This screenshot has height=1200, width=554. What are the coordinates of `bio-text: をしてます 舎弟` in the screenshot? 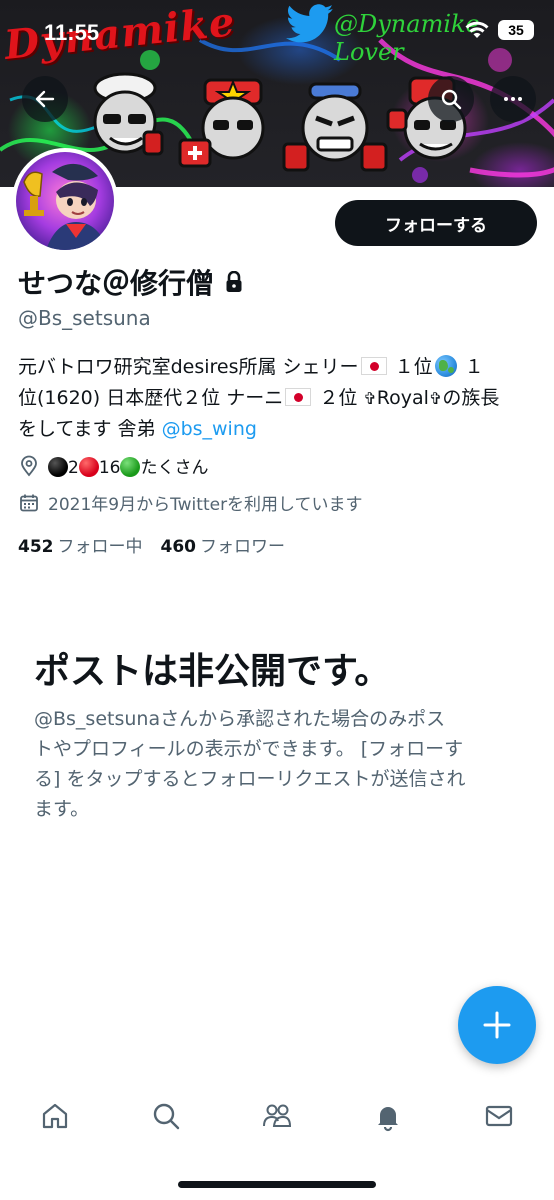 It's located at (90, 429).